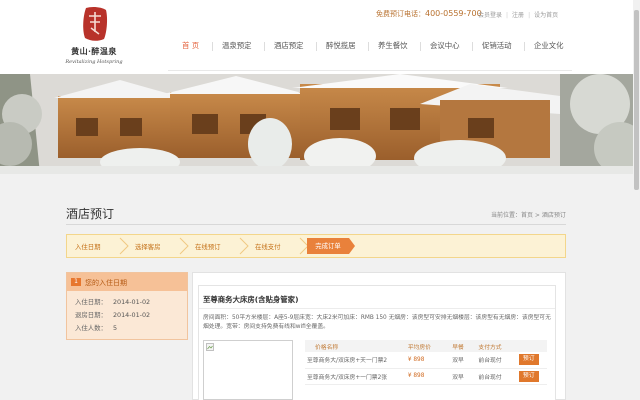  I want to click on title-divider, so click(316, 224).